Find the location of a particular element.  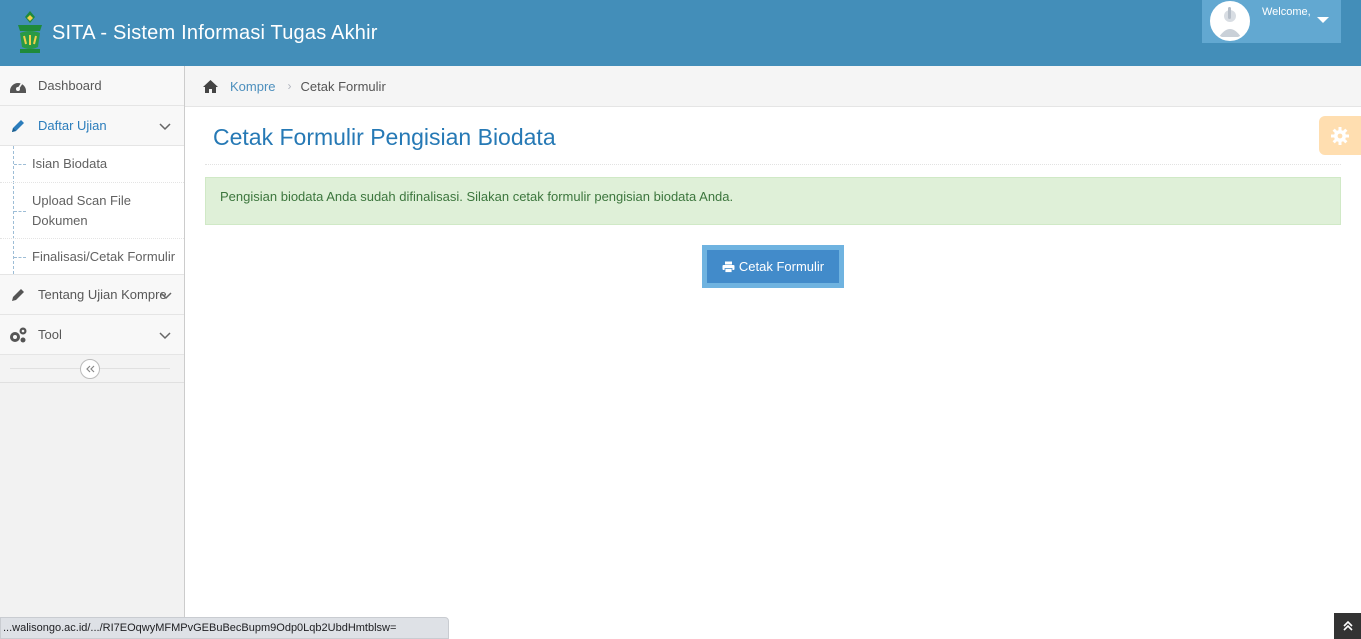

breadcrumb-link-kompre: Kompre is located at coordinates (253, 86).